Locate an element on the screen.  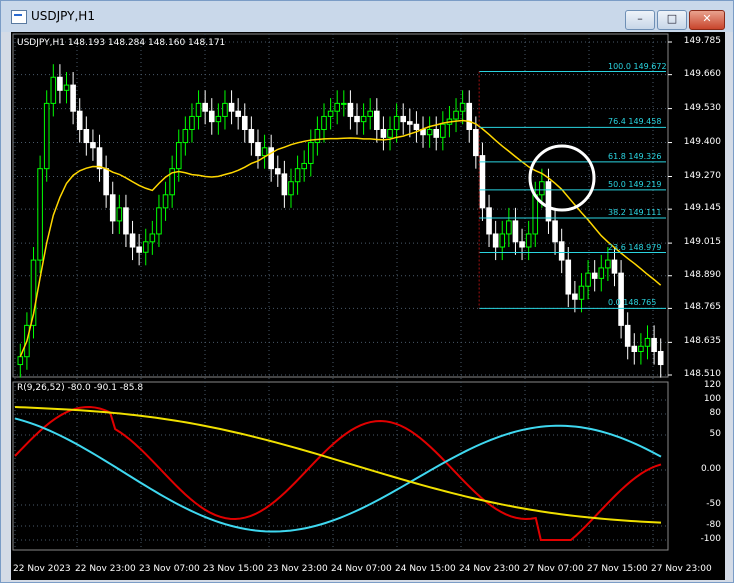
price-tick-label: 148.510 is located at coordinates (702, 374).